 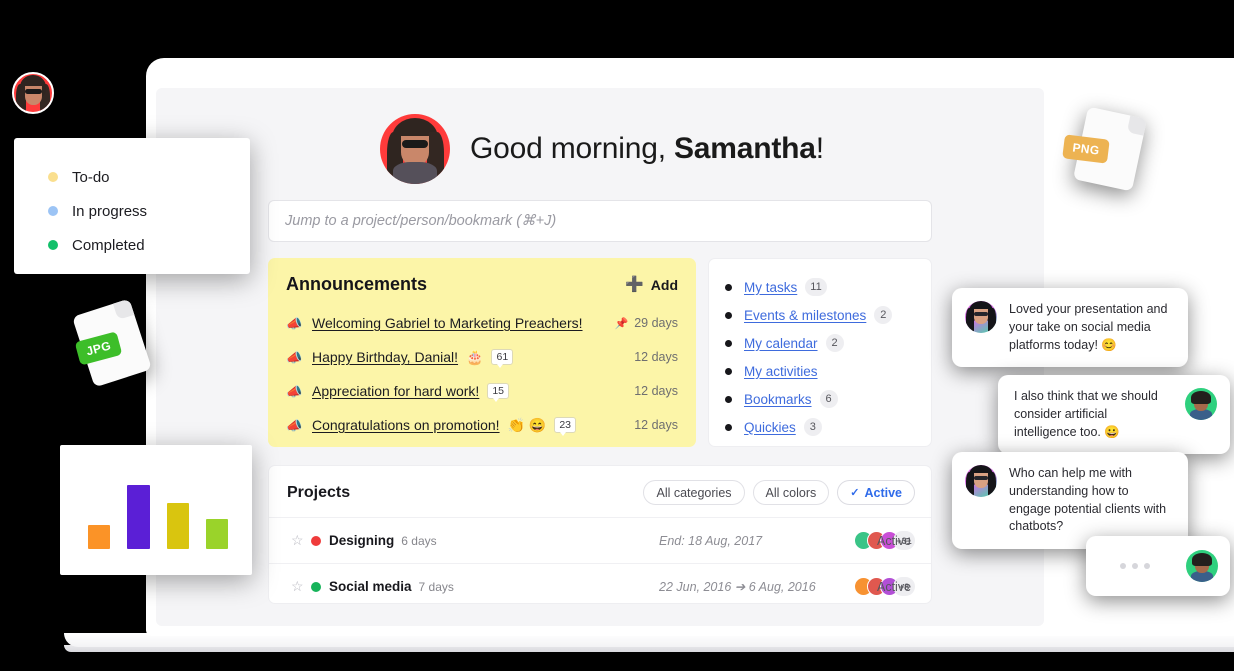 I want to click on project-duration: 6 days, so click(x=419, y=540).